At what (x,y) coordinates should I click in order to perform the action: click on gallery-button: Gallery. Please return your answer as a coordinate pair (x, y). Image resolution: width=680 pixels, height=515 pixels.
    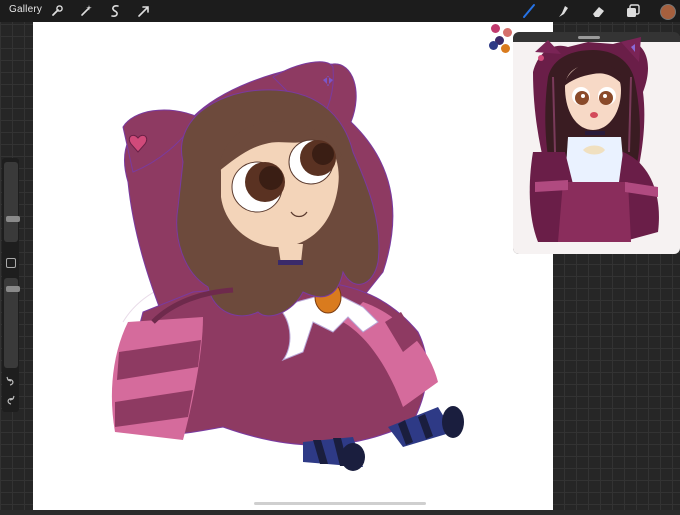
    Looking at the image, I should click on (25, 9).